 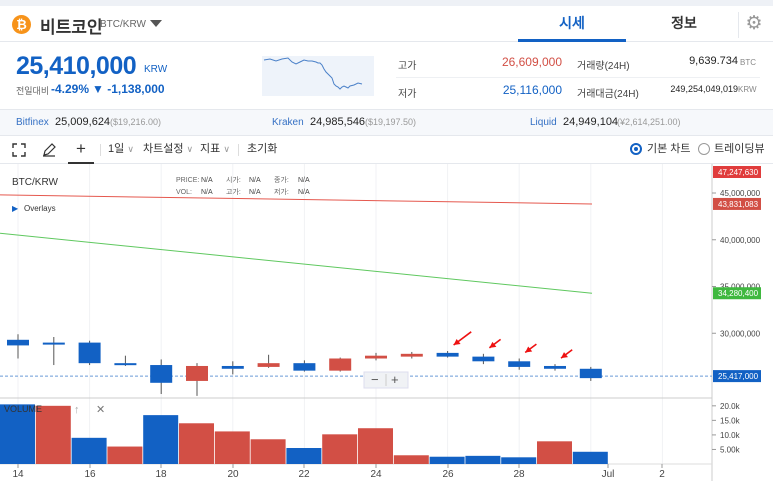 What do you see at coordinates (304, 192) in the screenshot?
I see `legend-low-value: N/A` at bounding box center [304, 192].